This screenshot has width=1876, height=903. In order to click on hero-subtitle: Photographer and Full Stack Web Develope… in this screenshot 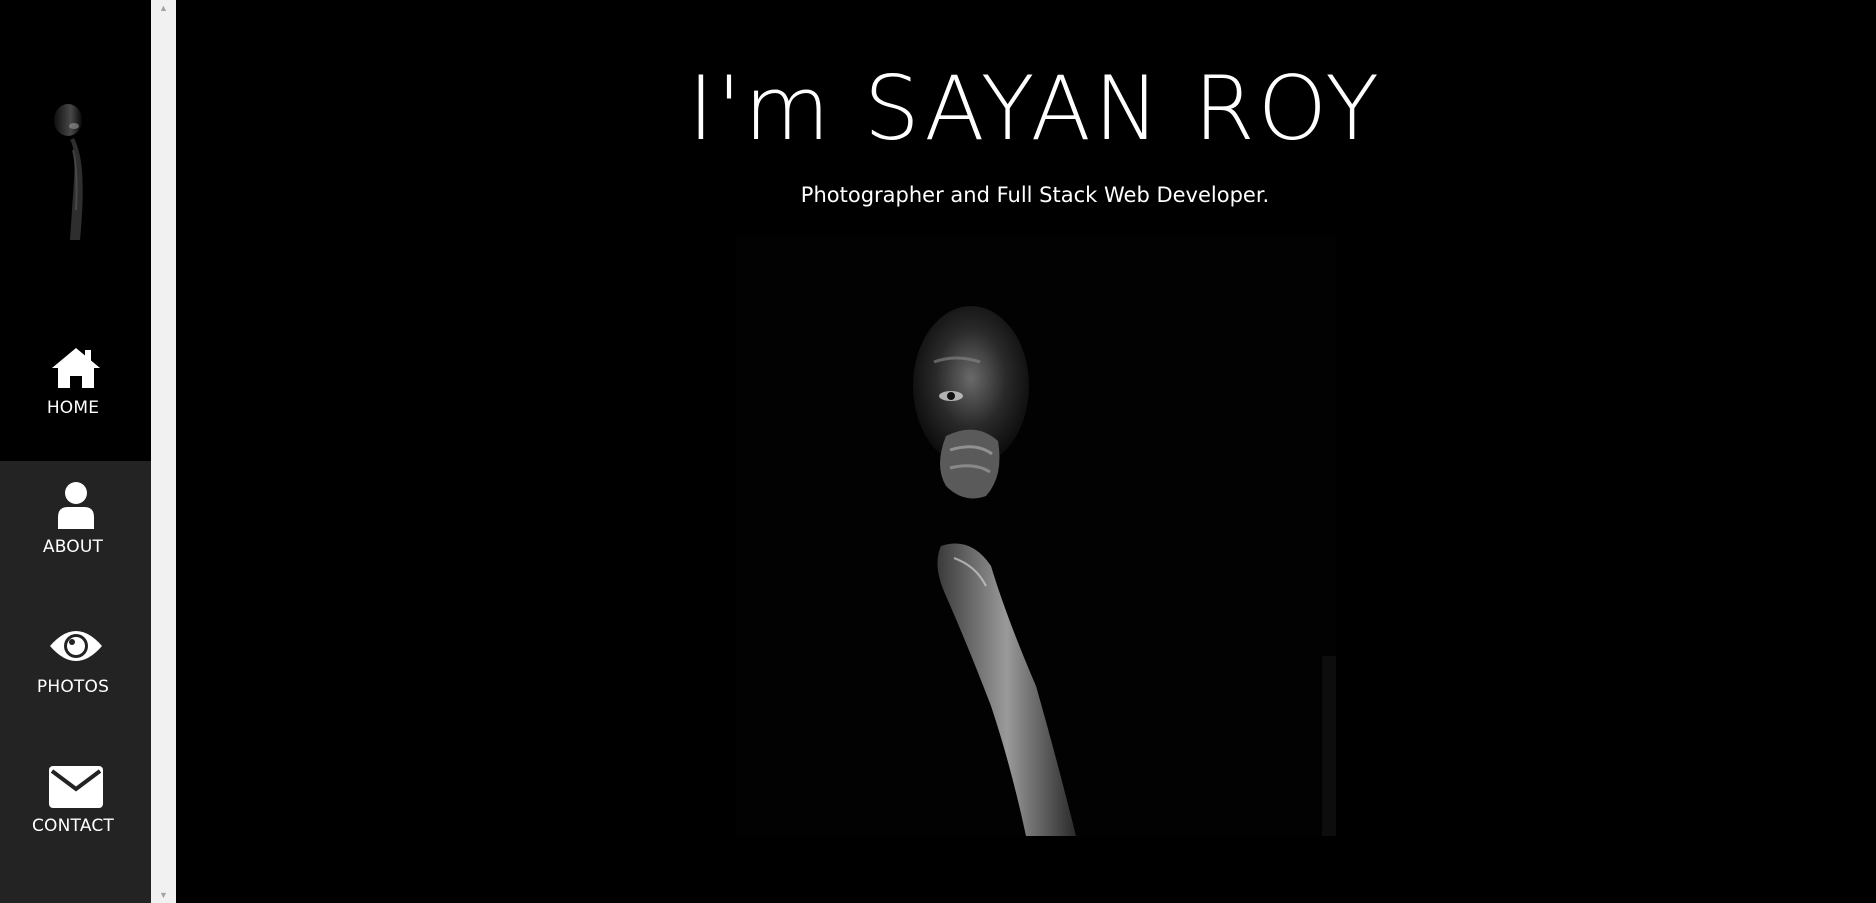, I will do `click(1035, 195)`.